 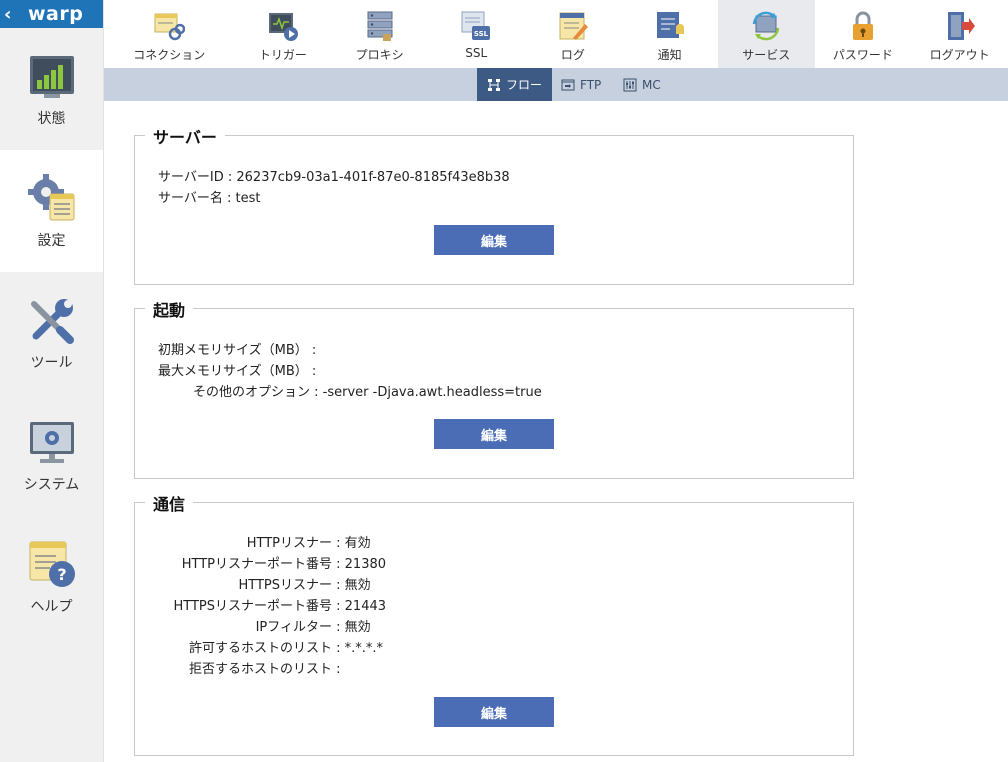 I want to click on tab-connection: コネクション, so click(x=169, y=34).